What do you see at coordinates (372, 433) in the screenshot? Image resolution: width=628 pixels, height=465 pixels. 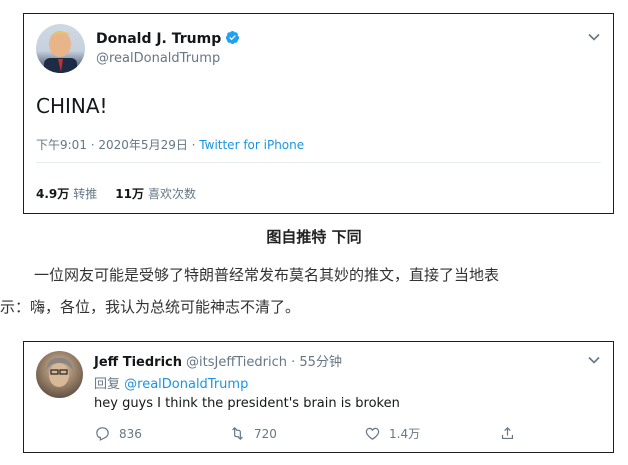 I see `heart-icon` at bounding box center [372, 433].